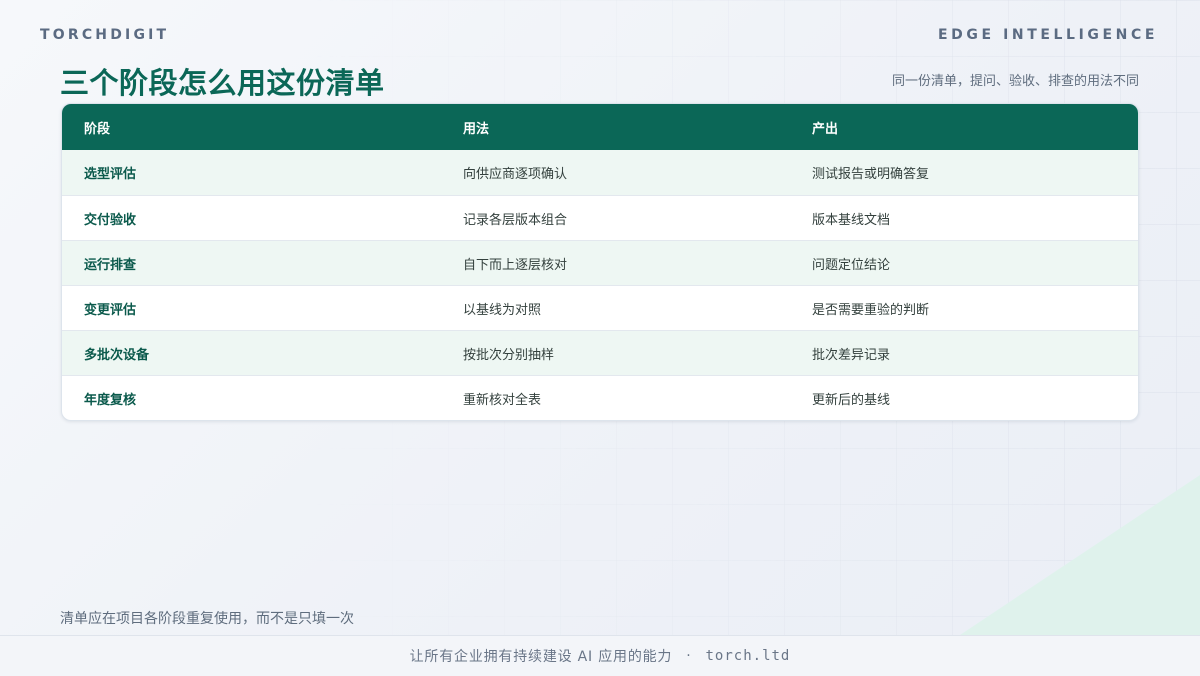 This screenshot has width=1200, height=676. Describe the element at coordinates (541, 657) in the screenshot. I see `footer-slogan: 让所有企业拥有持续建设 AI 应用的能力` at that location.